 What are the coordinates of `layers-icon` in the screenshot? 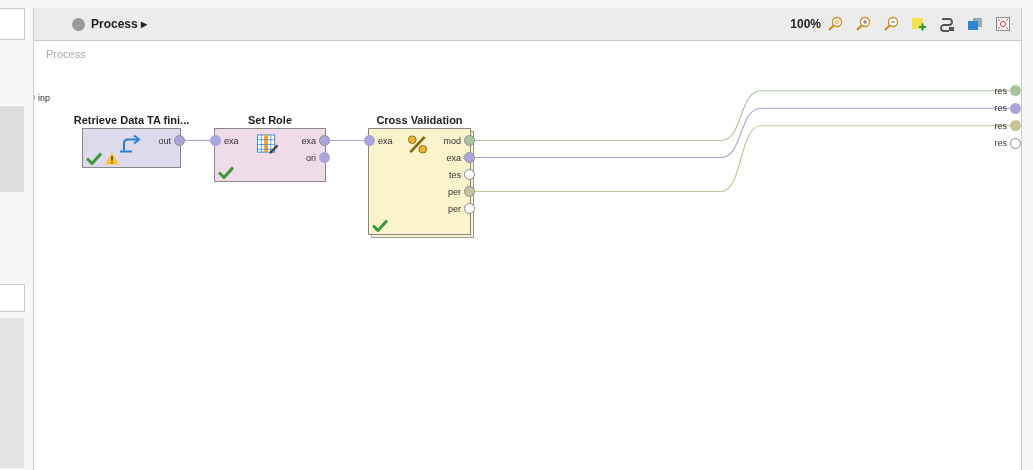 It's located at (975, 24).